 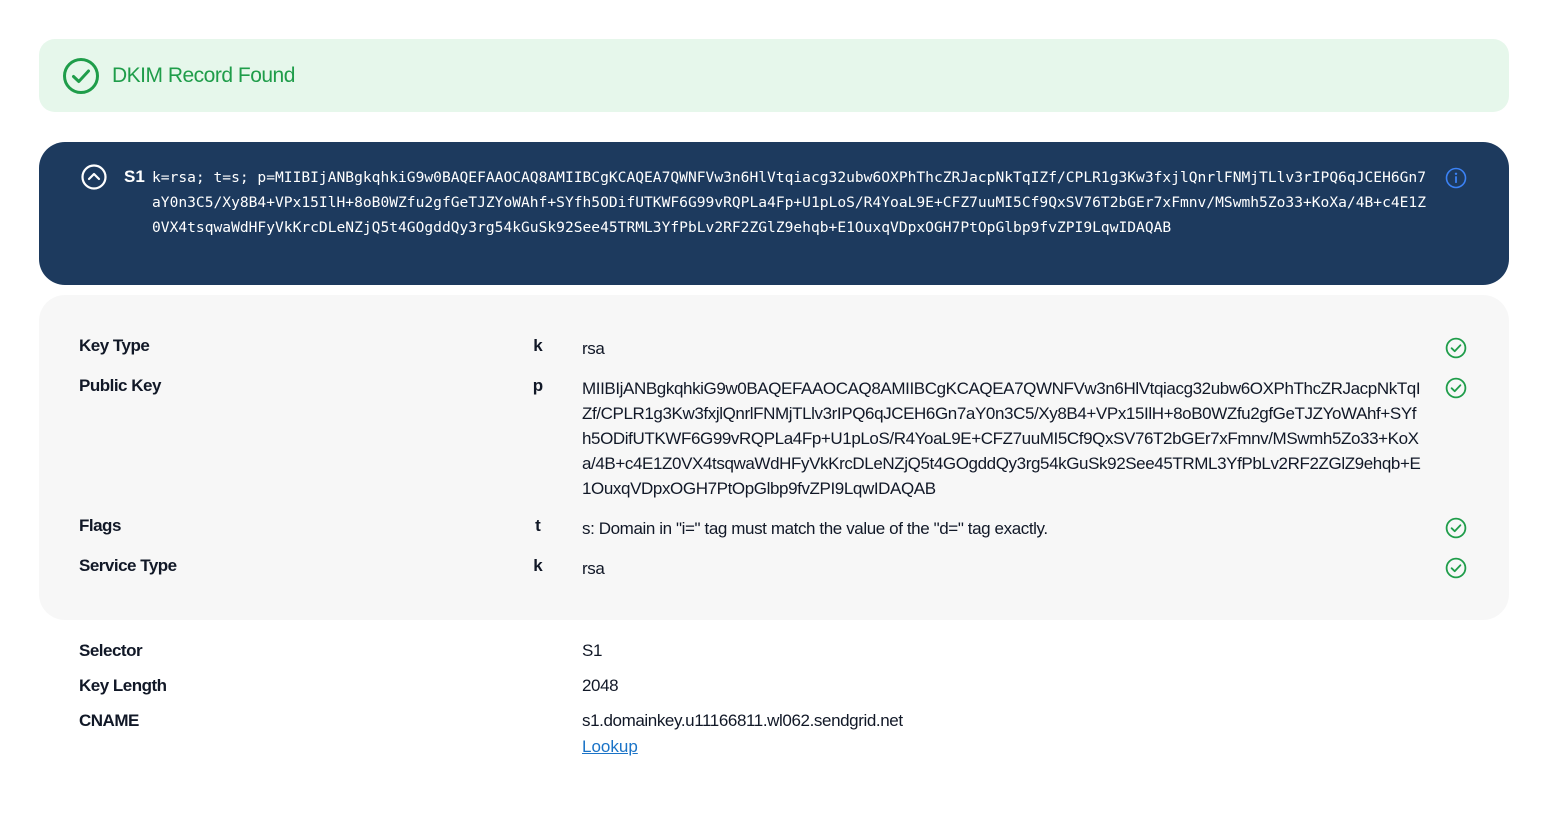 I want to click on key-length-label: Key Length, so click(x=123, y=685).